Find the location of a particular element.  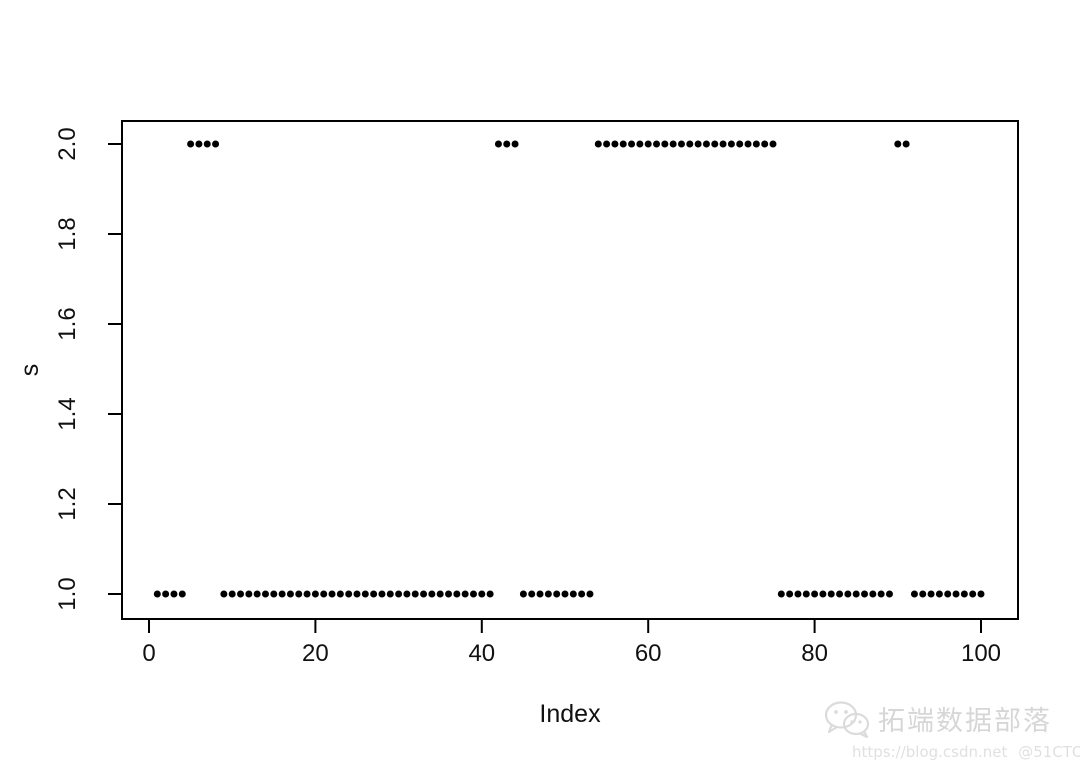

y-tick-label: 1.2 is located at coordinates (67, 504).